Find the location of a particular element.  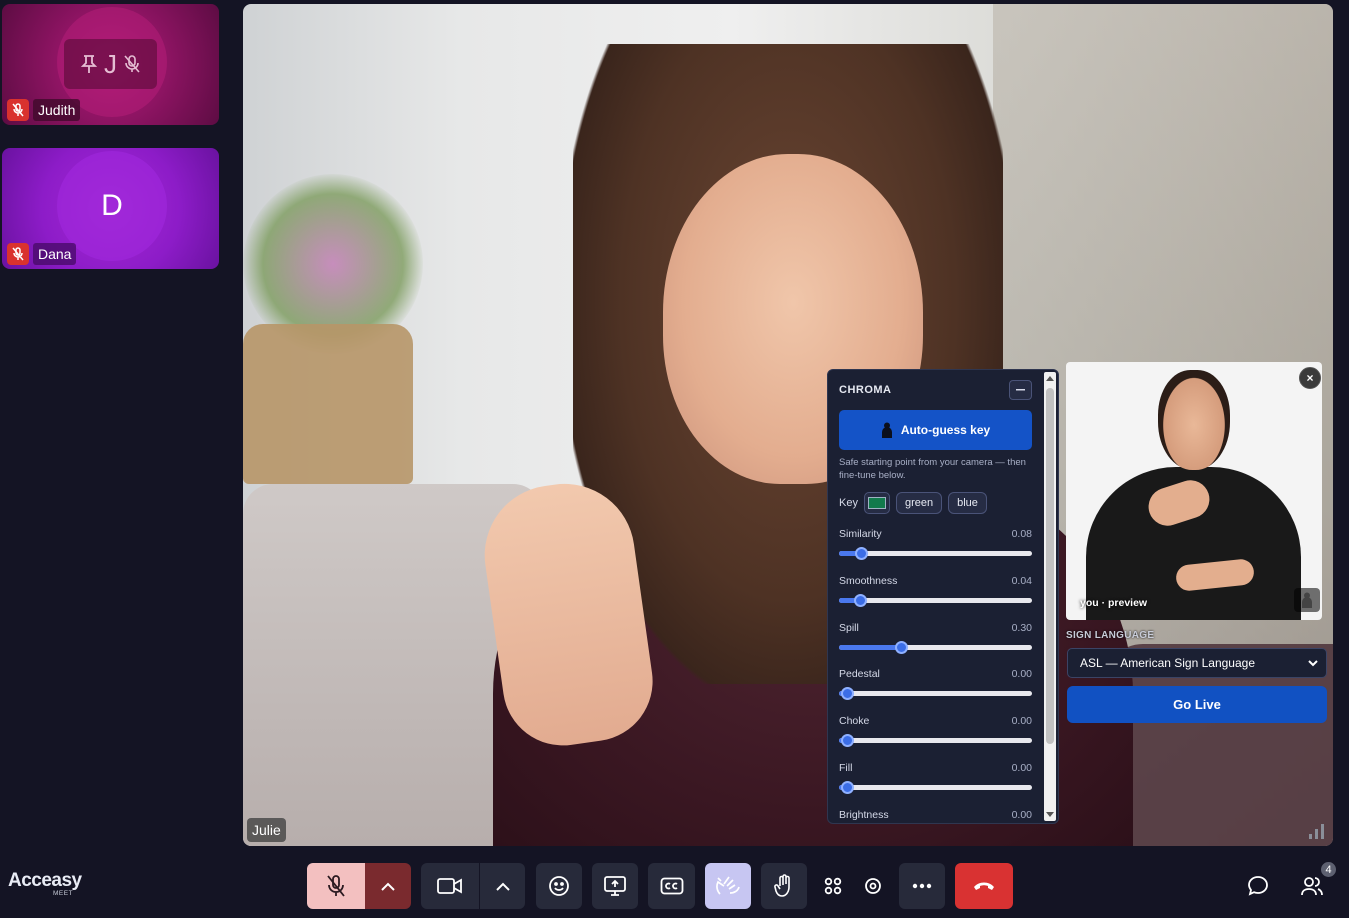

key-color-swatch is located at coordinates (876, 503).